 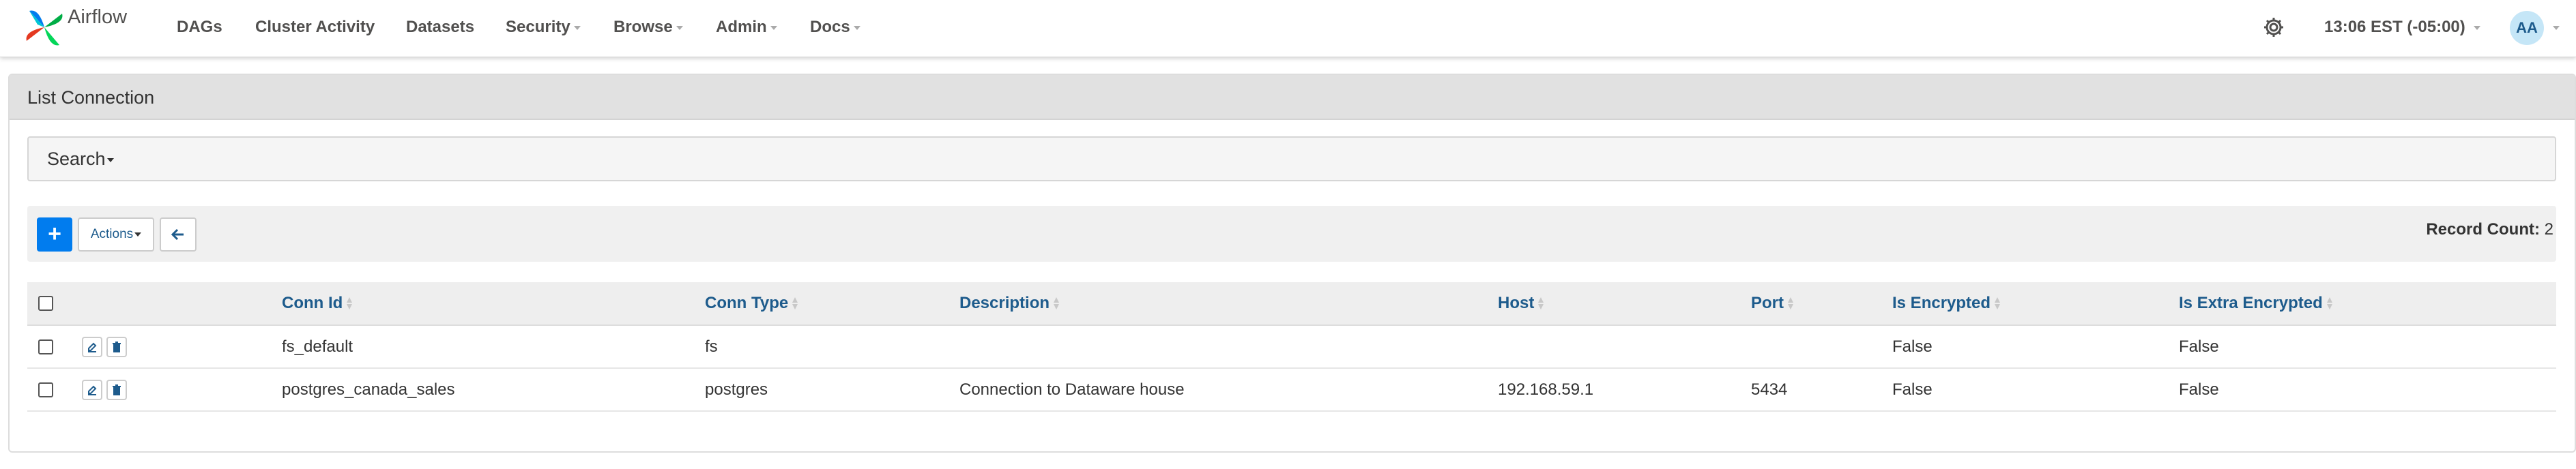 I want to click on clock-menu: 13:06 EST (-05:00), so click(x=2402, y=28).